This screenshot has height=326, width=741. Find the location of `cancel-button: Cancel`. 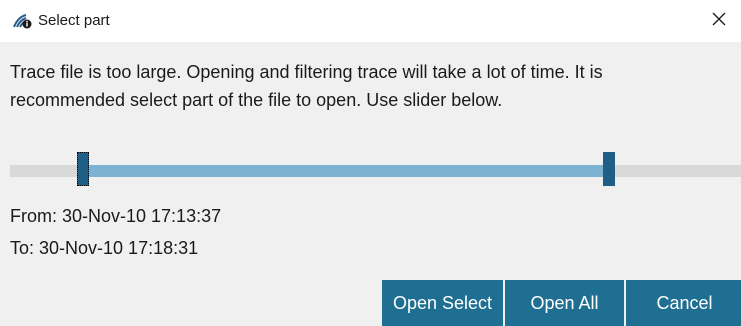

cancel-button: Cancel is located at coordinates (683, 303).